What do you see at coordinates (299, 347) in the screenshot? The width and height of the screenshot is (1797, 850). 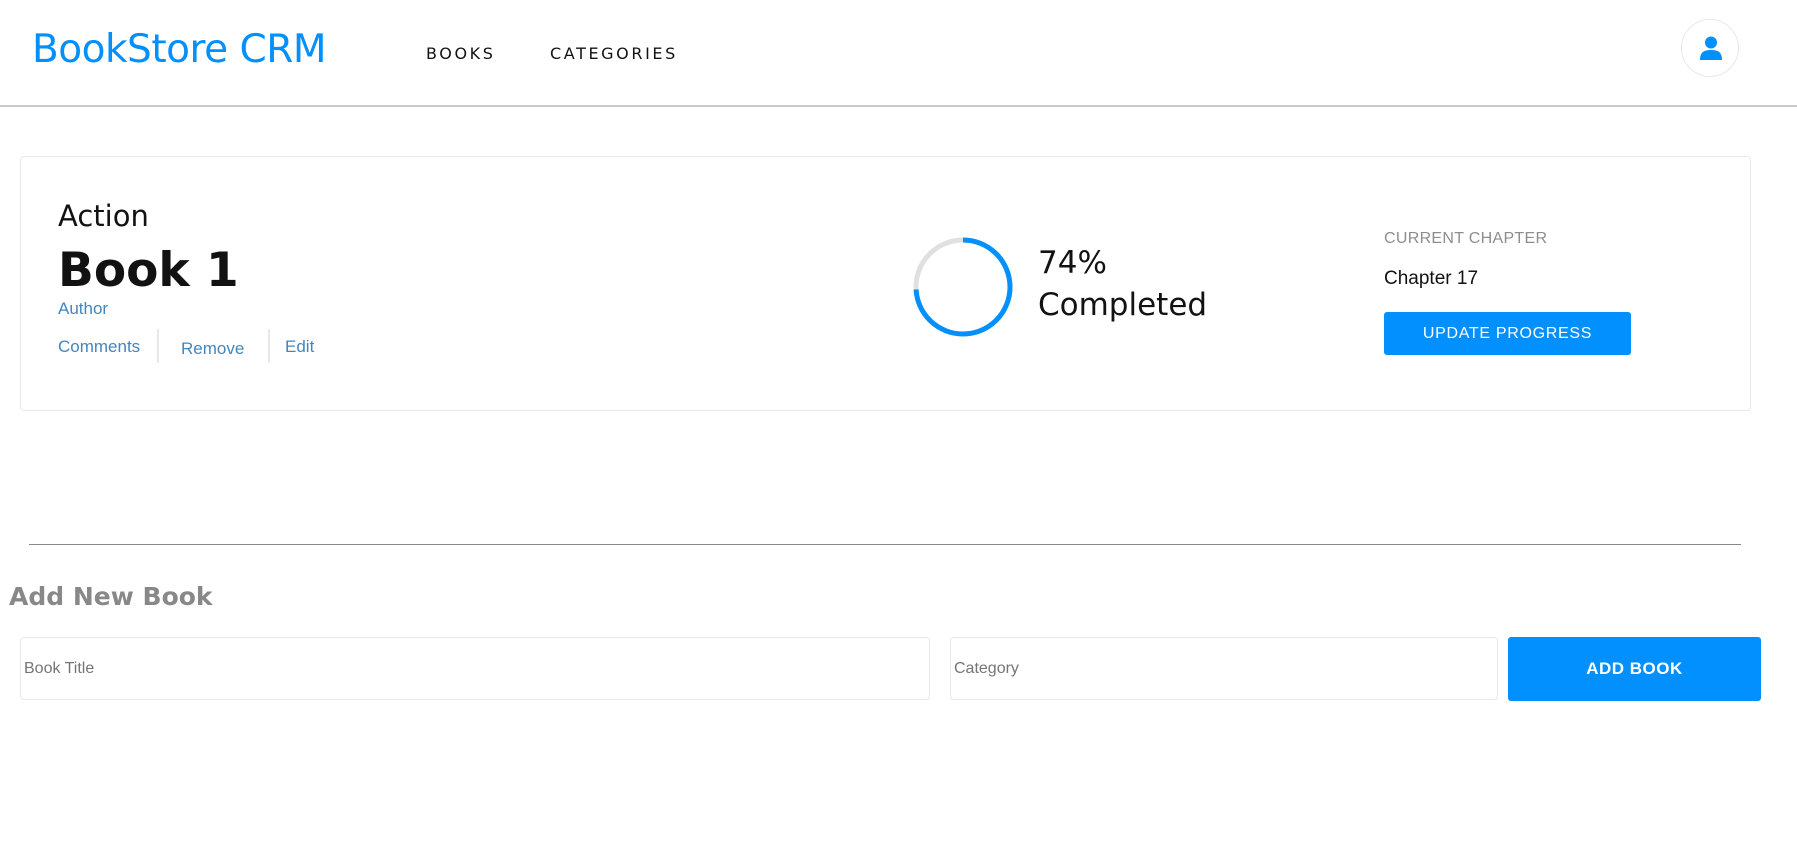 I see `edit-button: Edit` at bounding box center [299, 347].